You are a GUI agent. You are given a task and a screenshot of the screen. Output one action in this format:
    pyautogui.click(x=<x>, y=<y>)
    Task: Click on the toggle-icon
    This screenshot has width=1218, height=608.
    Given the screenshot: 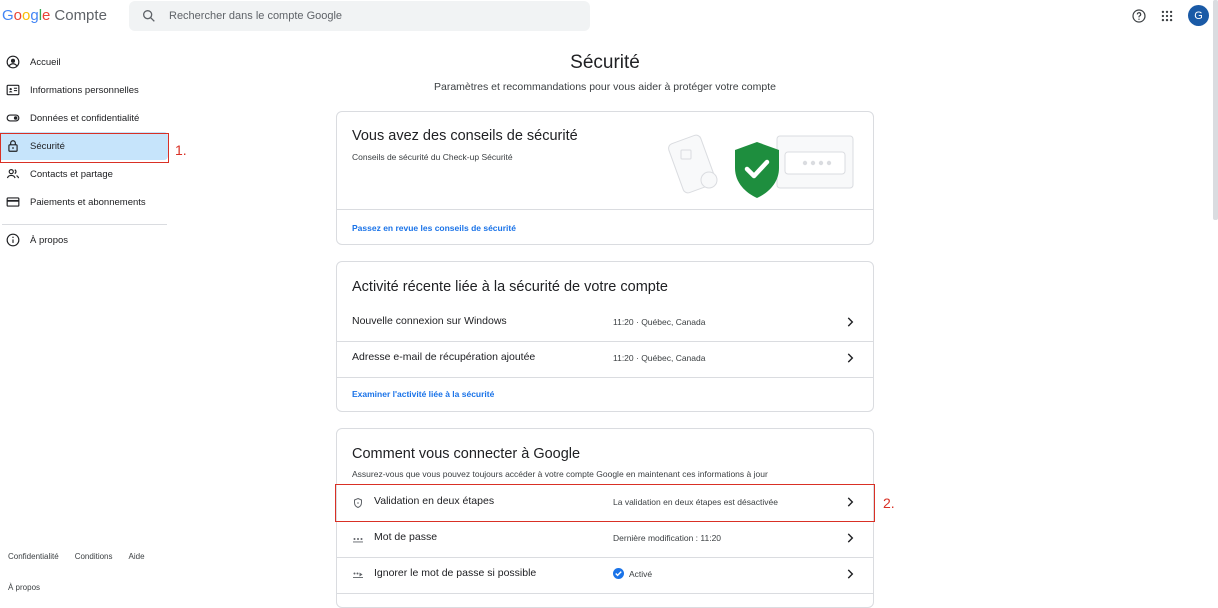 What is the action you would take?
    pyautogui.click(x=13, y=118)
    